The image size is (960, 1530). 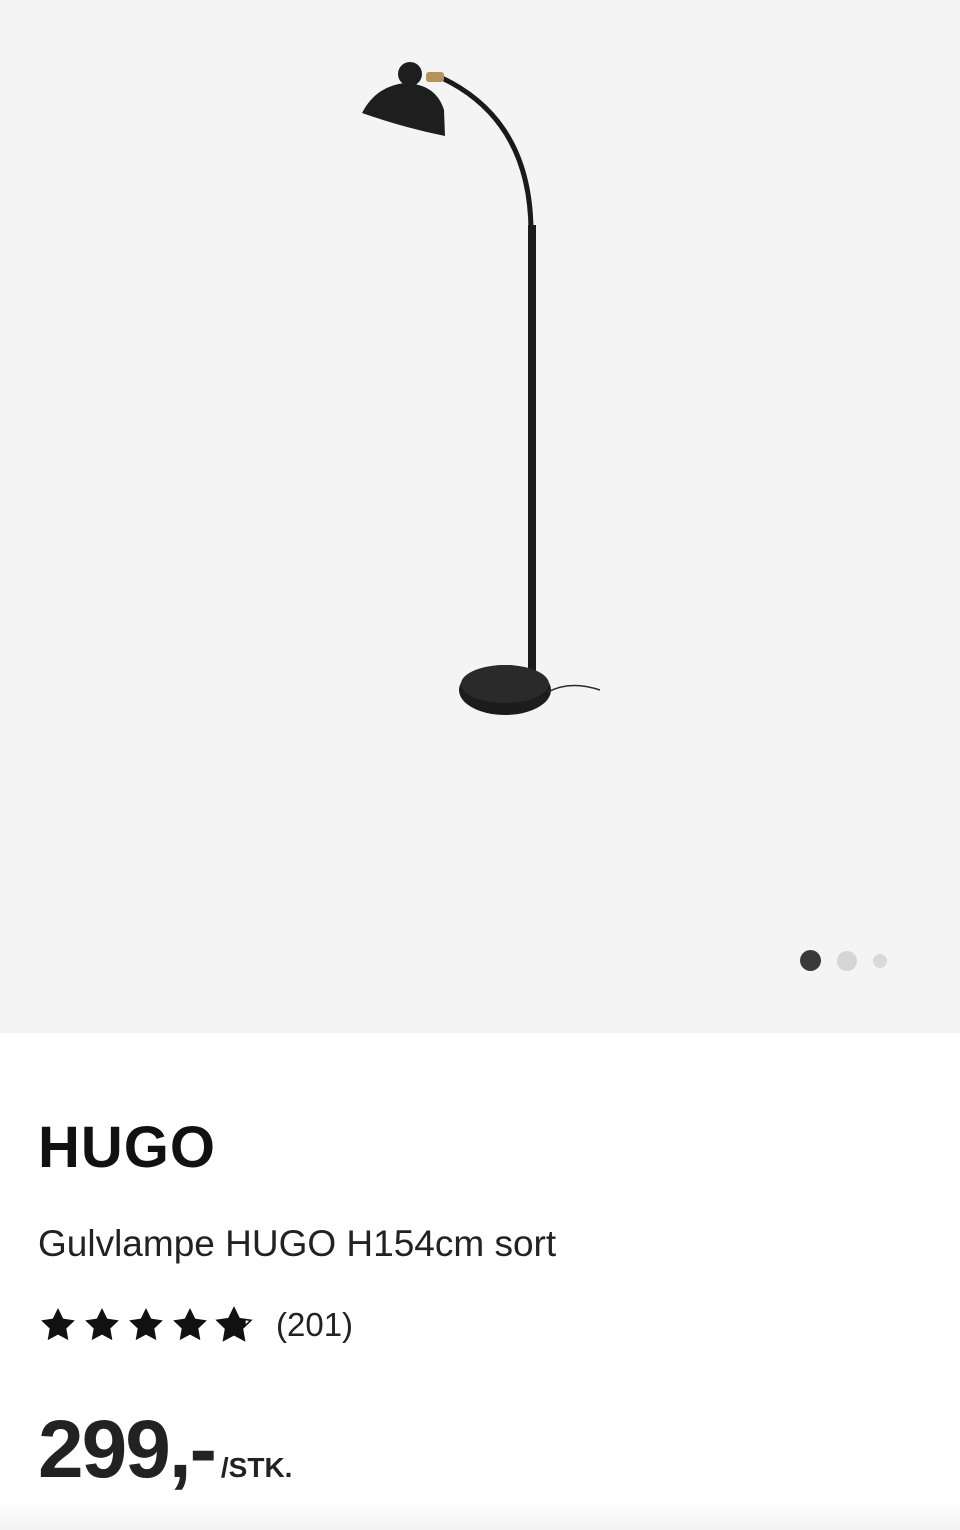 I want to click on carousel-indicator, so click(x=843, y=960).